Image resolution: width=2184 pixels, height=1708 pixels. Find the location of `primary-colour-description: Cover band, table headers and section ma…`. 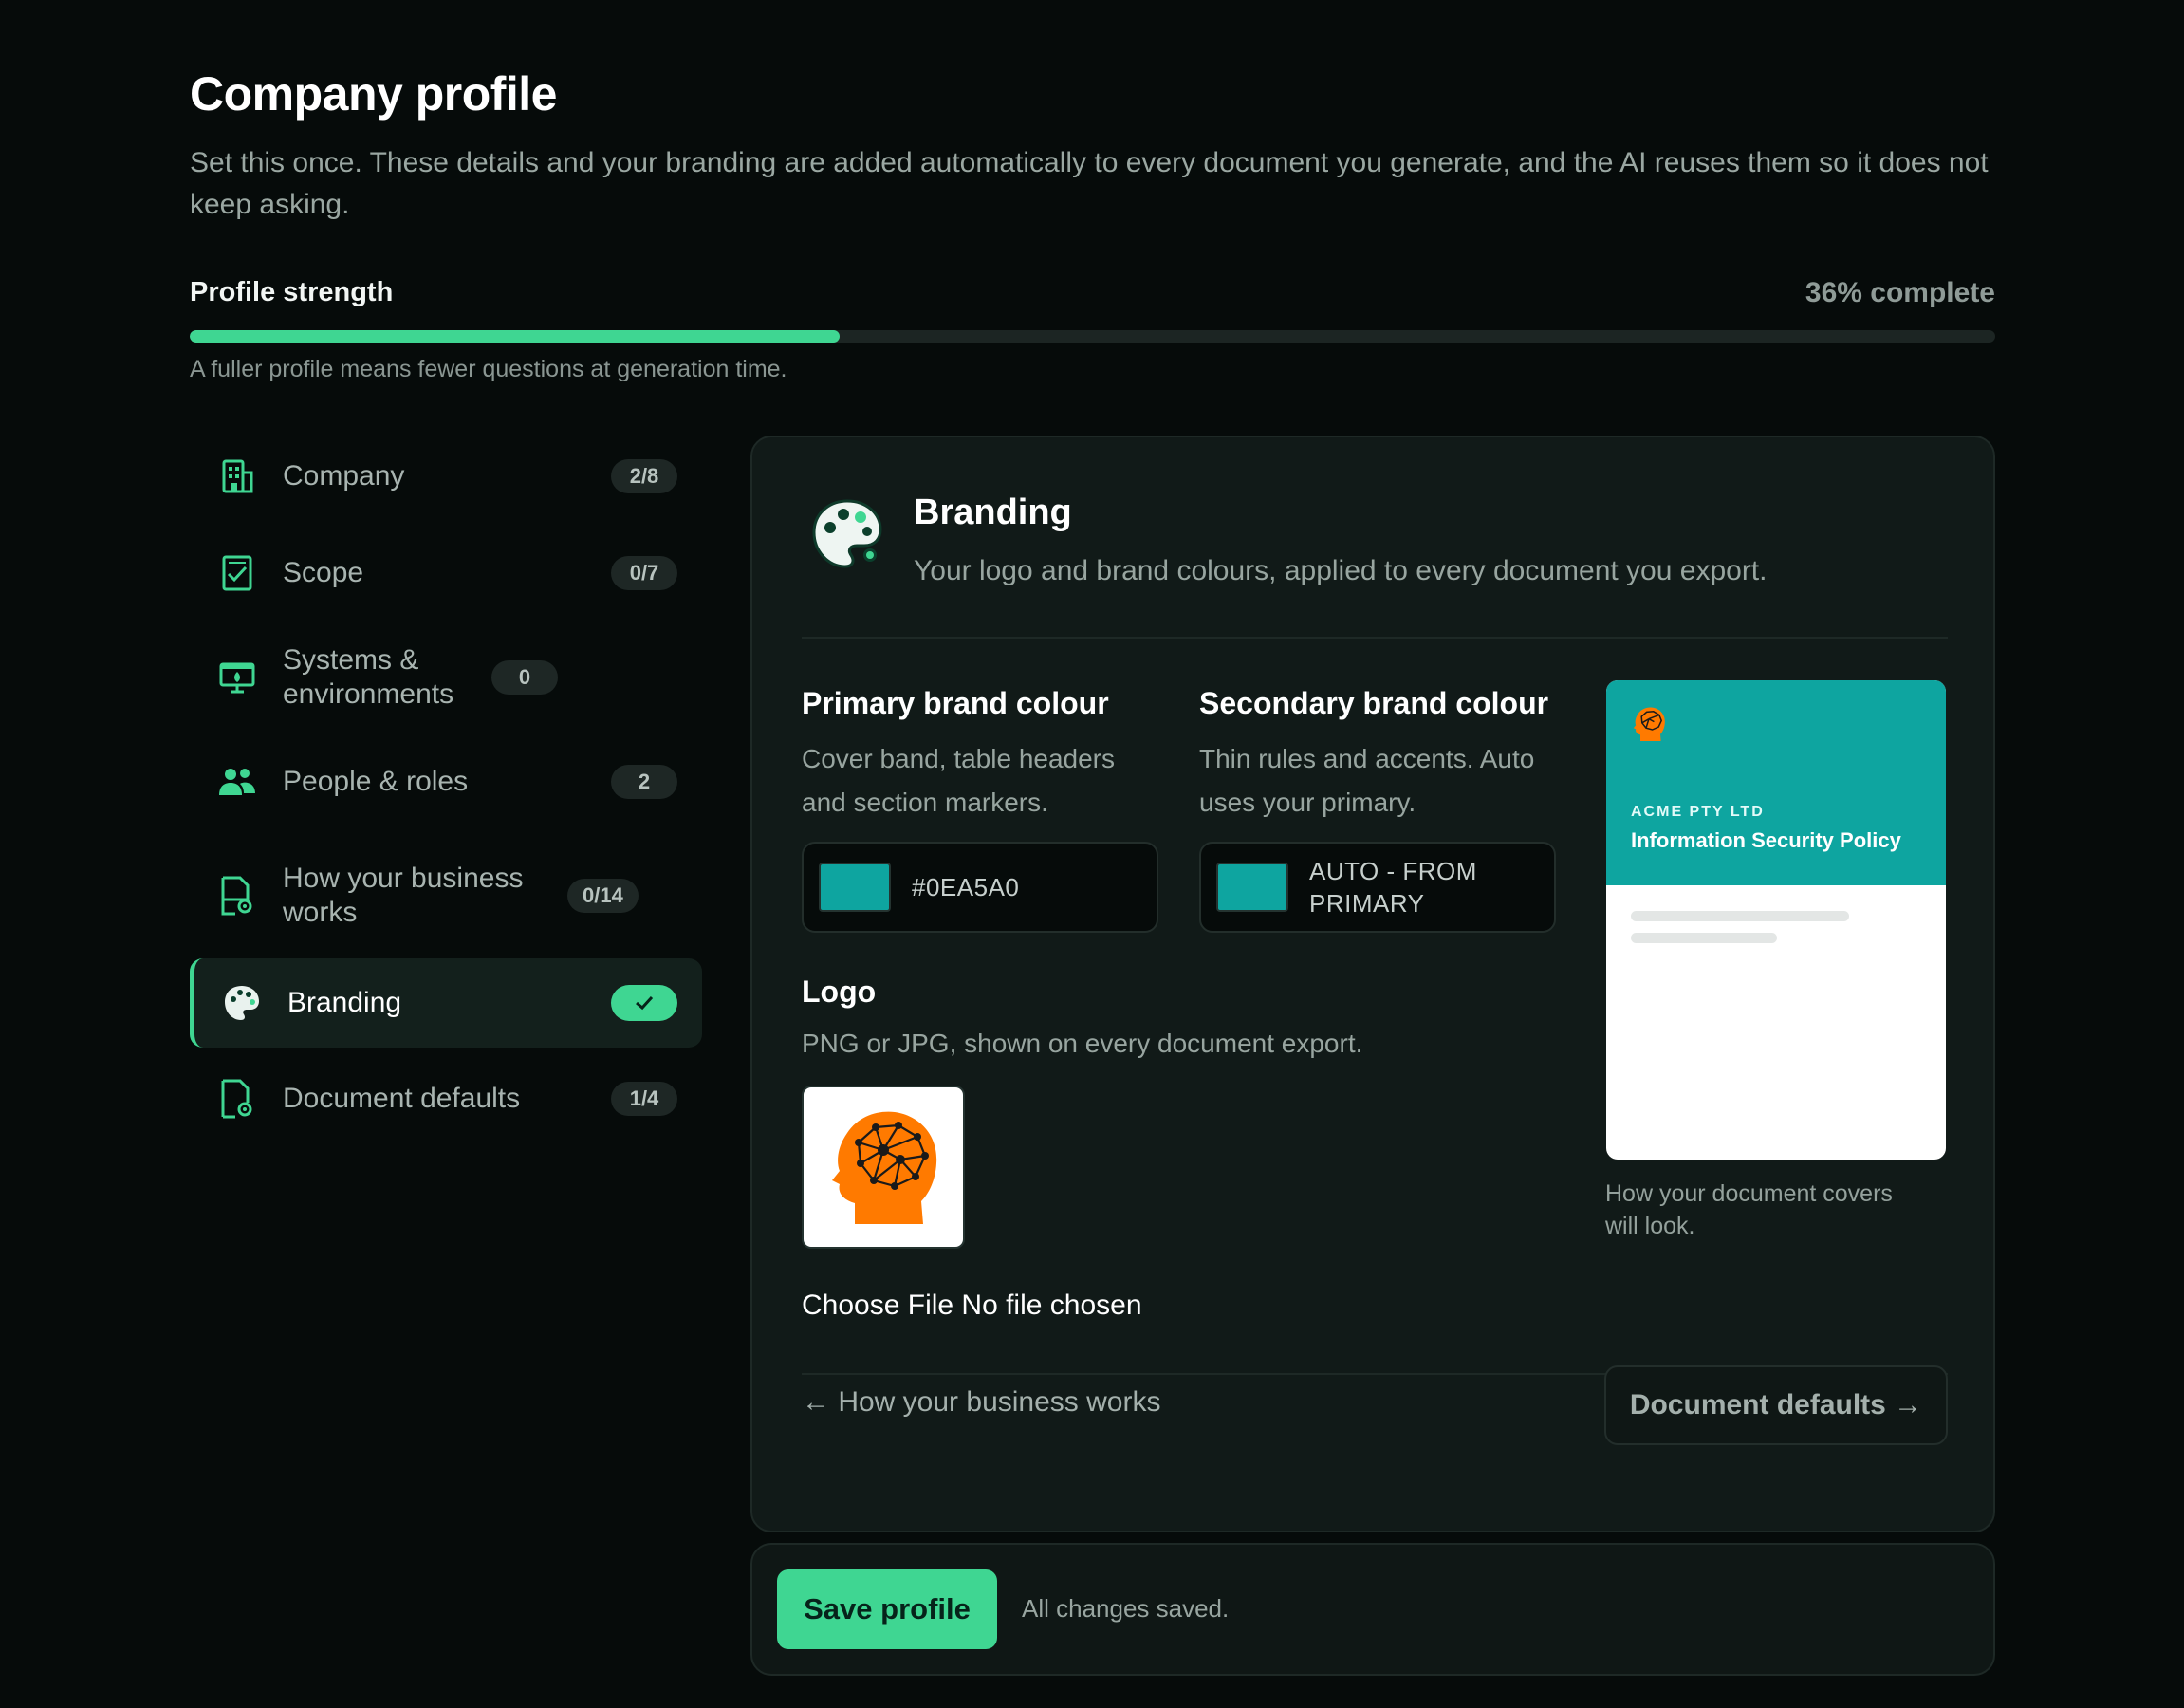

primary-colour-description: Cover band, table headers and section ma… is located at coordinates (958, 781).